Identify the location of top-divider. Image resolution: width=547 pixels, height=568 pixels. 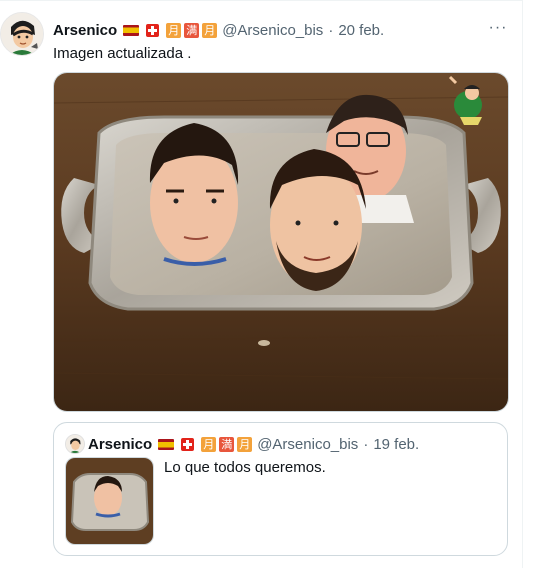
(261, 0).